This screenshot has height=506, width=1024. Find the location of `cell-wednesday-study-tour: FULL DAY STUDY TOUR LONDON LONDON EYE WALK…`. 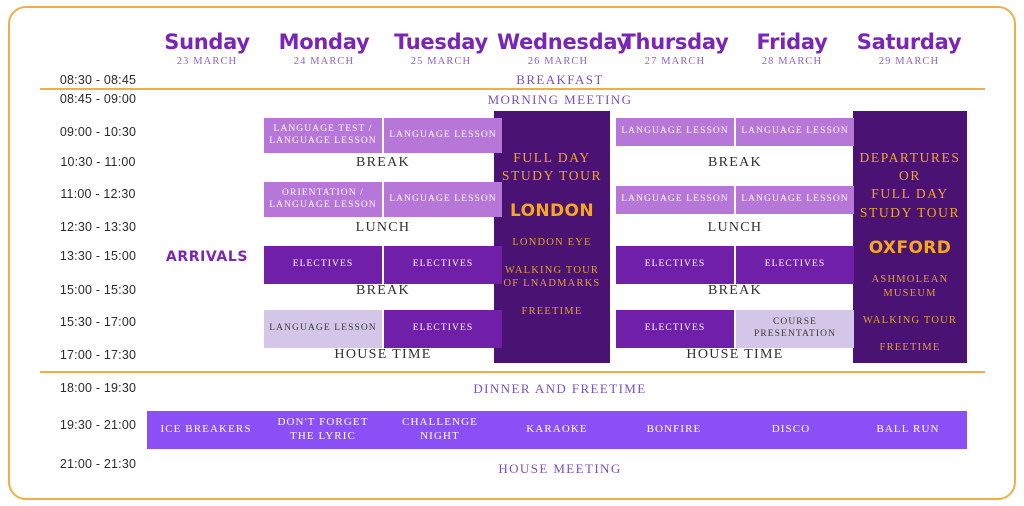

cell-wednesday-study-tour: FULL DAY STUDY TOUR LONDON LONDON EYE WALK… is located at coordinates (552, 237).